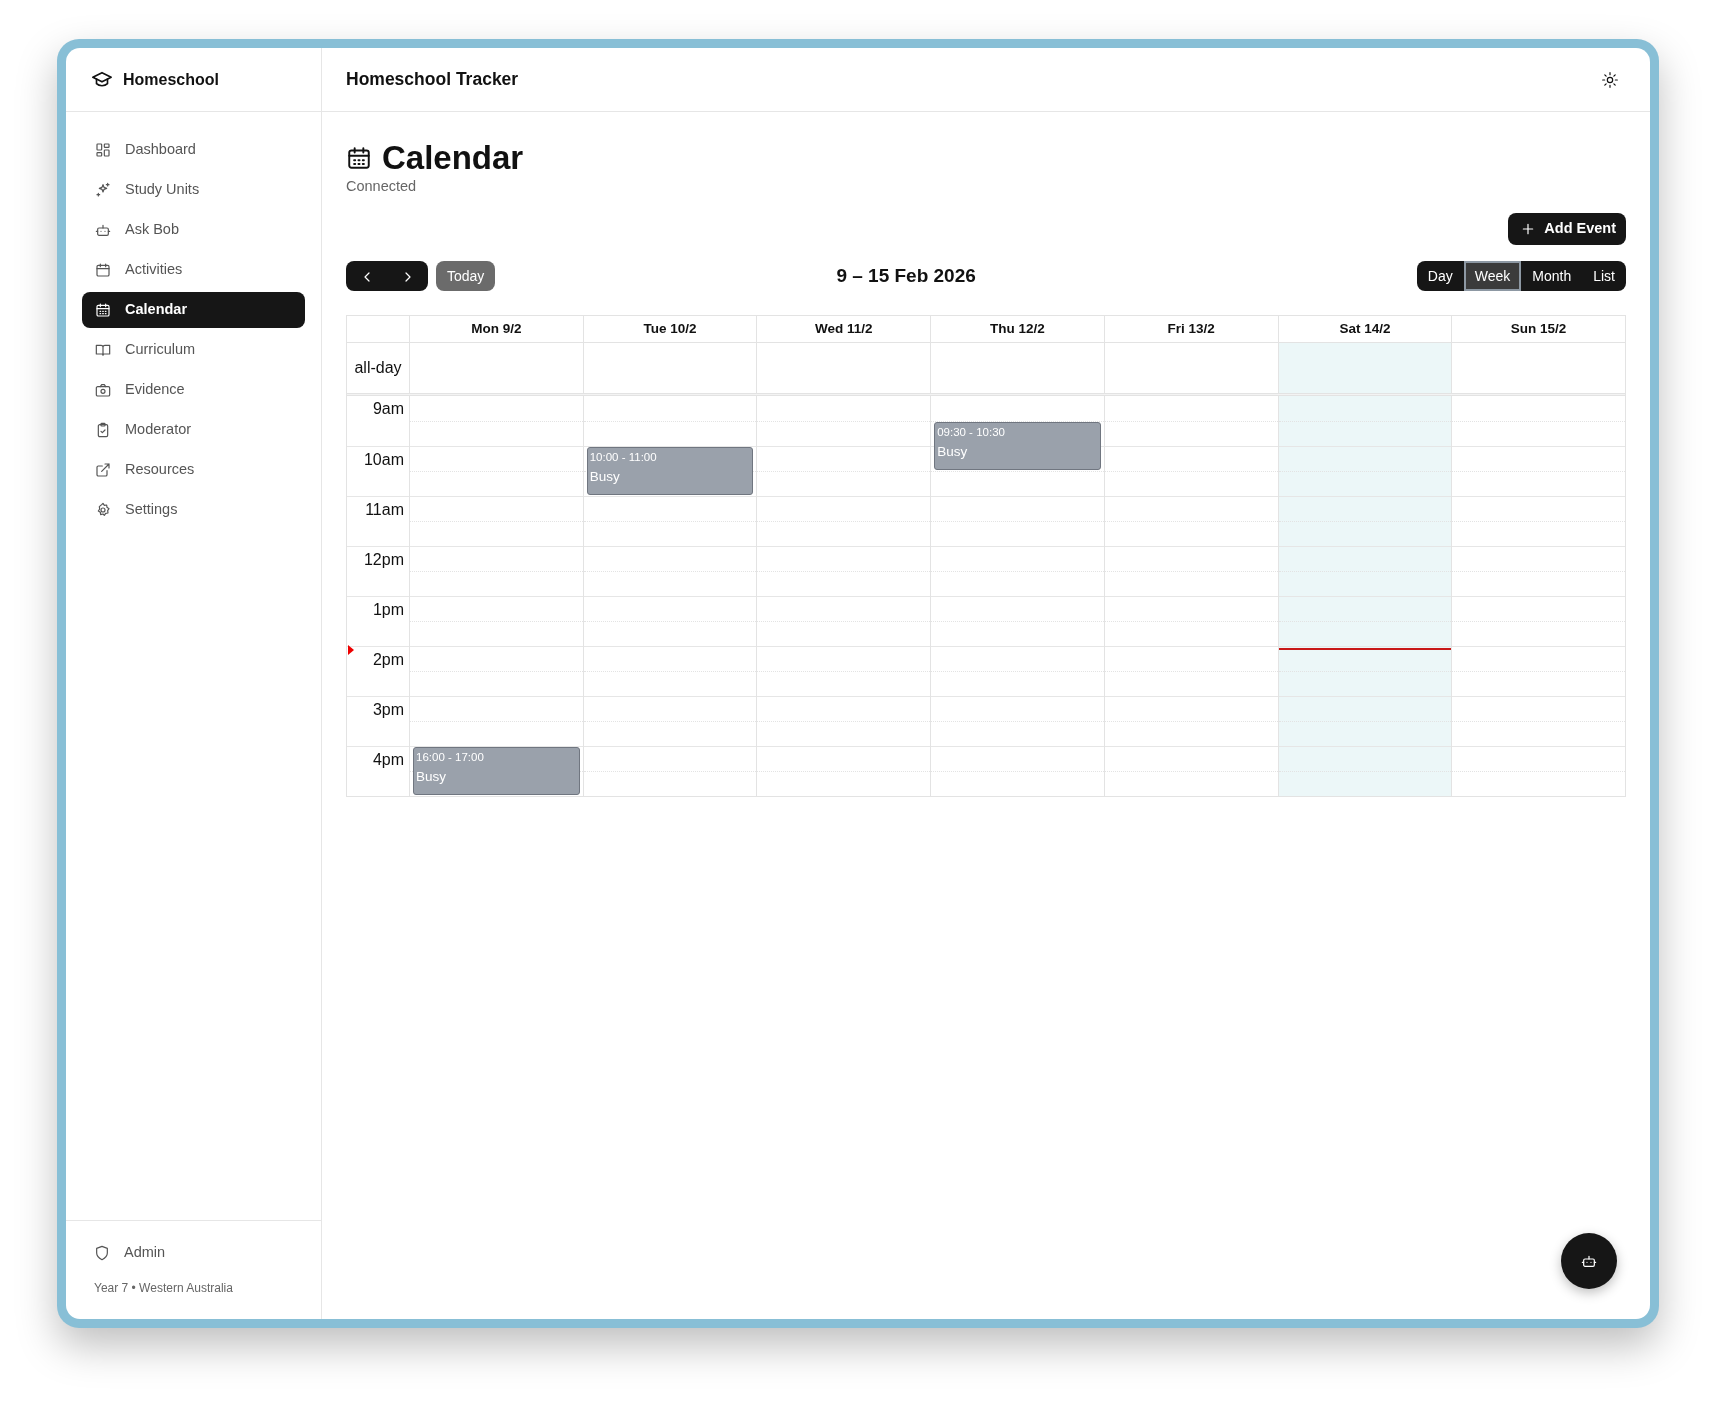 The height and width of the screenshot is (1403, 1715). What do you see at coordinates (193, 470) in the screenshot?
I see `sidebar-item: Resources` at bounding box center [193, 470].